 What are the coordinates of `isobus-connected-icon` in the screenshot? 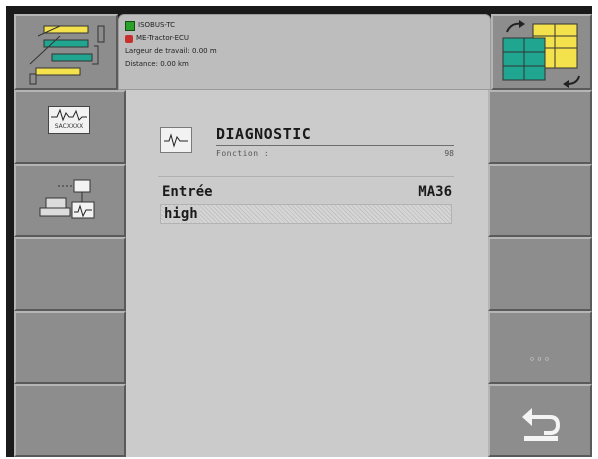 It's located at (130, 25).